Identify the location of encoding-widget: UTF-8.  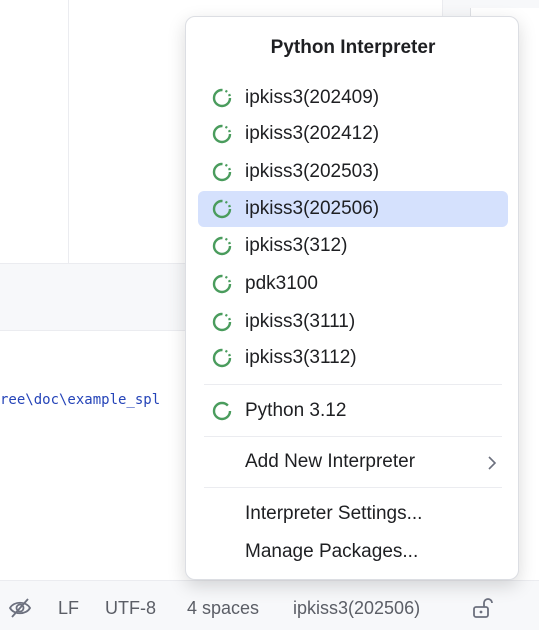
(130, 608).